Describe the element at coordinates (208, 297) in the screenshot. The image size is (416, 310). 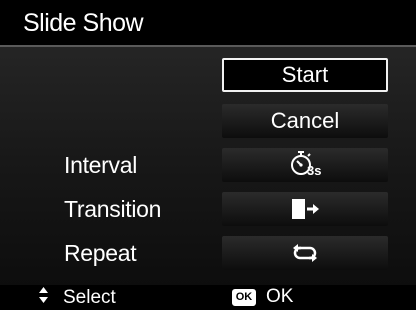
I see `footer-bar: Select OK OK` at that location.